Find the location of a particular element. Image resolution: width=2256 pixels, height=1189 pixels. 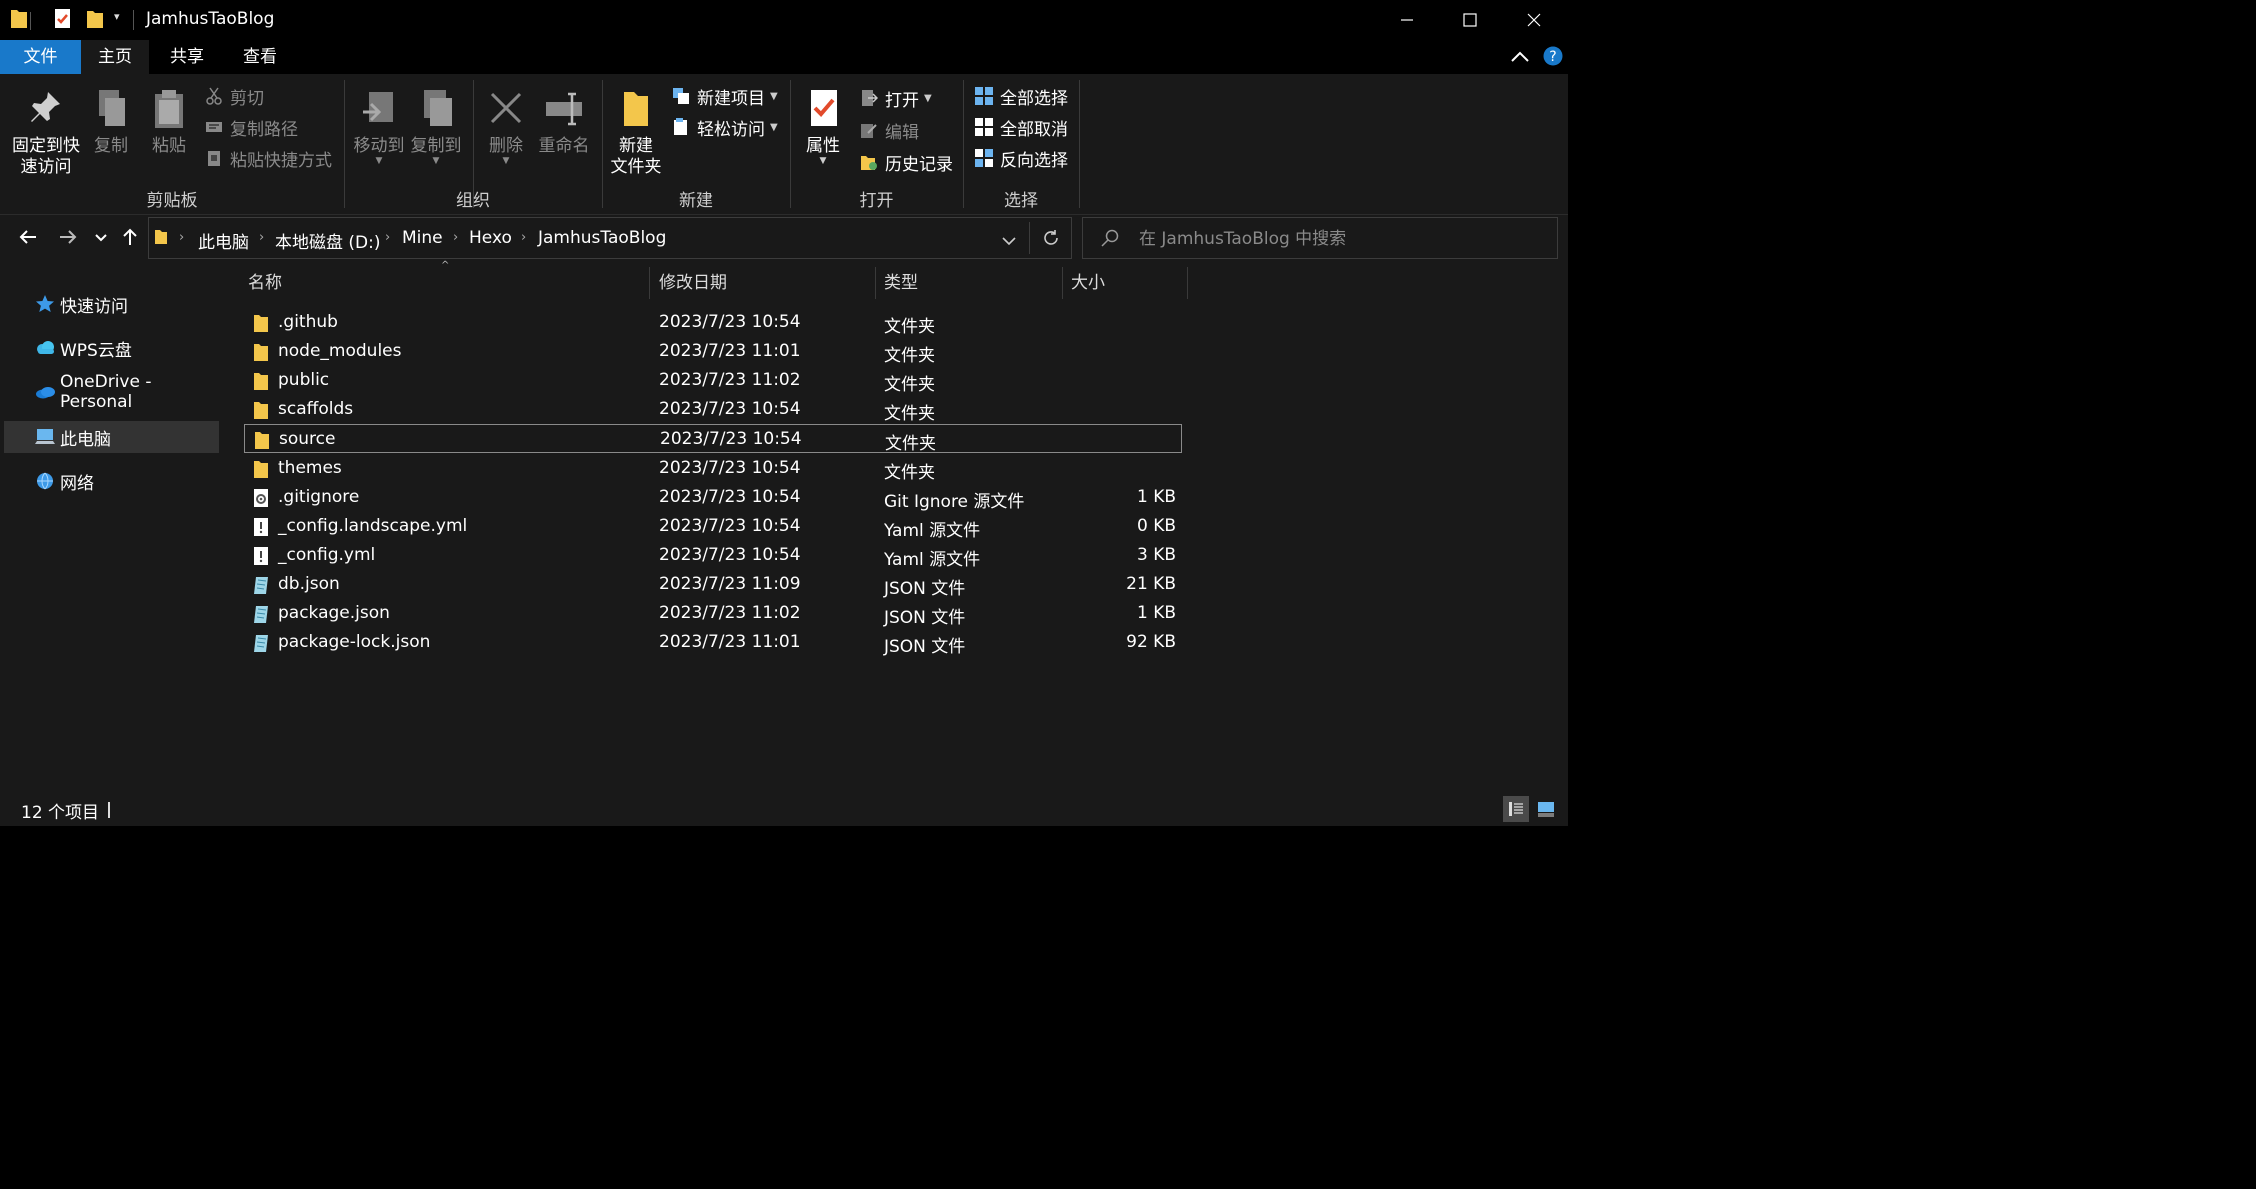

rename-button: 重命名 is located at coordinates (564, 122).